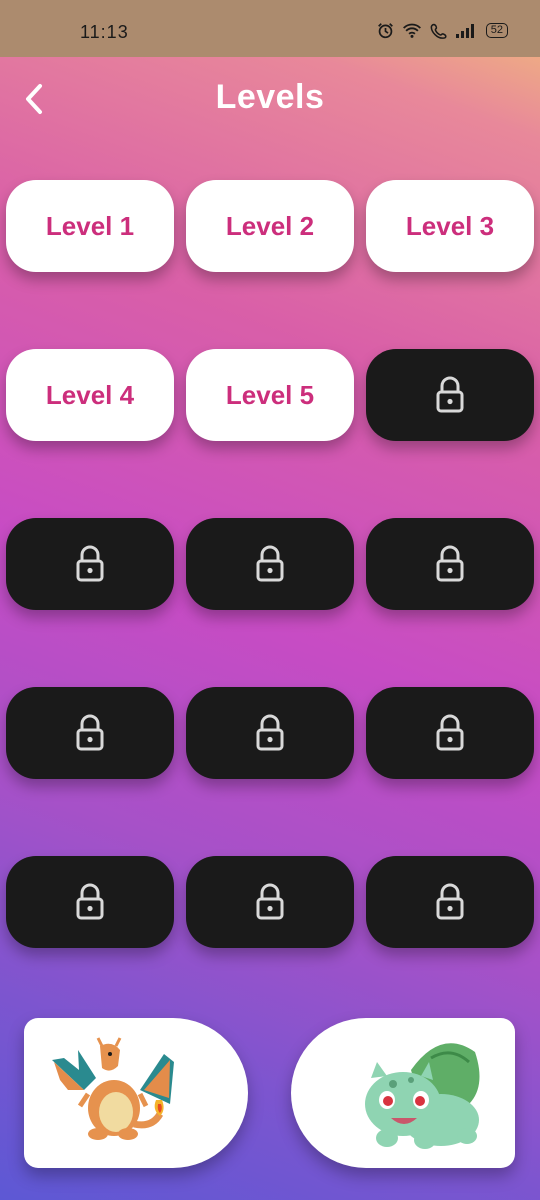 This screenshot has width=540, height=1200. What do you see at coordinates (113, 1088) in the screenshot?
I see `charizard-illustration` at bounding box center [113, 1088].